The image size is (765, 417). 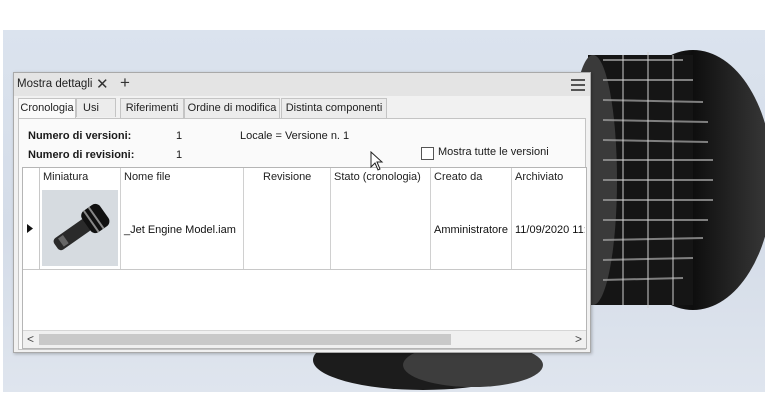 I want to click on row-header, so click(x=31, y=219).